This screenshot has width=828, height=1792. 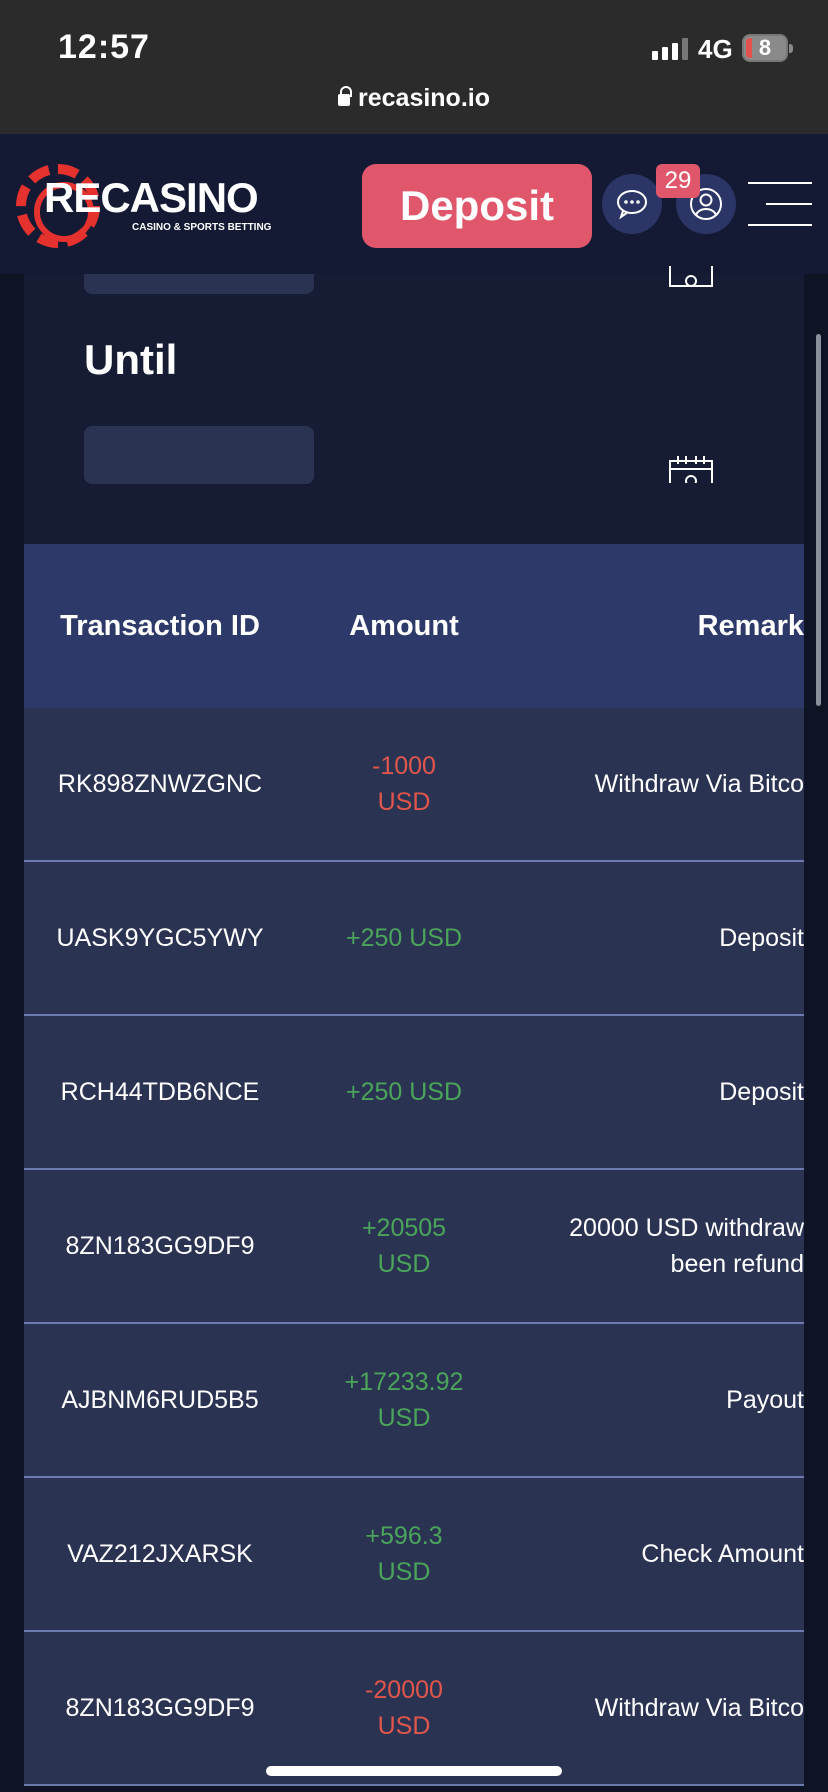 I want to click on transaction-remark: 20000 USD withdraw been refund, so click(x=654, y=1246).